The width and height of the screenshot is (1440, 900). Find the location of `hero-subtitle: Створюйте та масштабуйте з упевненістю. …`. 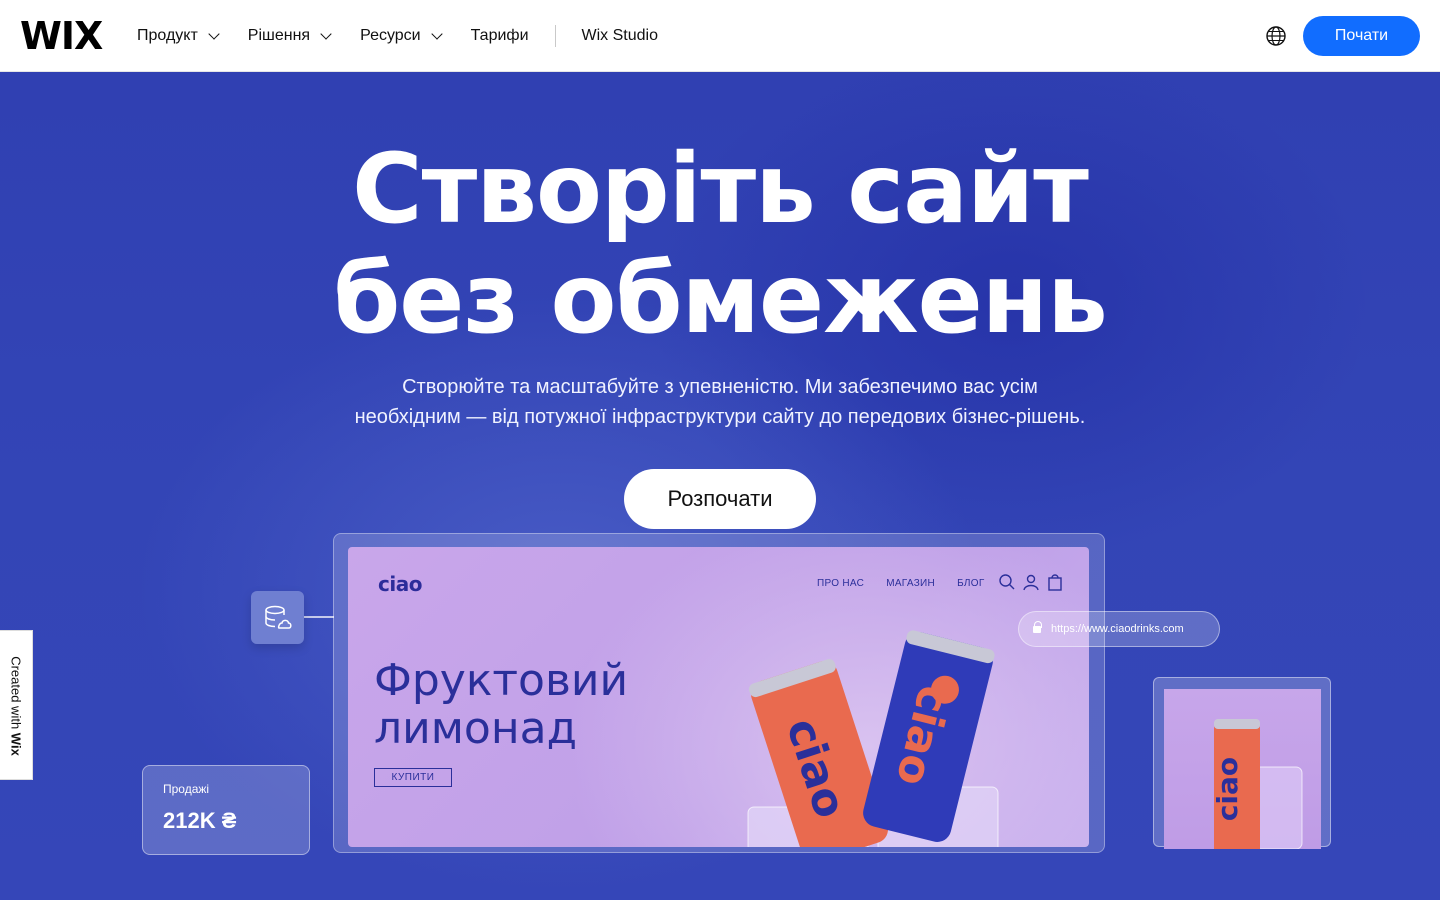

hero-subtitle: Створюйте та масштабуйте з упевненістю. … is located at coordinates (720, 402).